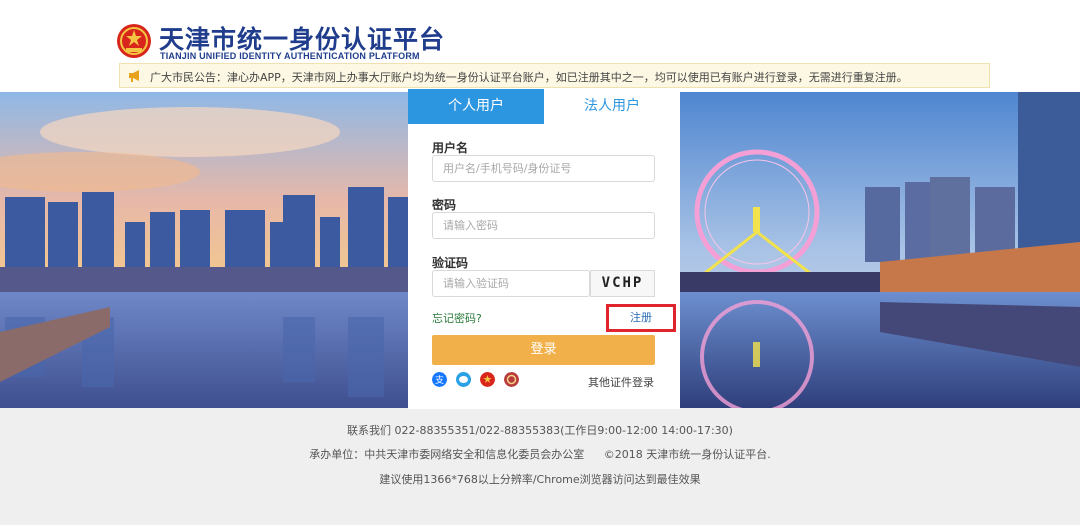 The image size is (1080, 525). Describe the element at coordinates (612, 106) in the screenshot. I see `tab-legal-user: 法人用户` at that location.